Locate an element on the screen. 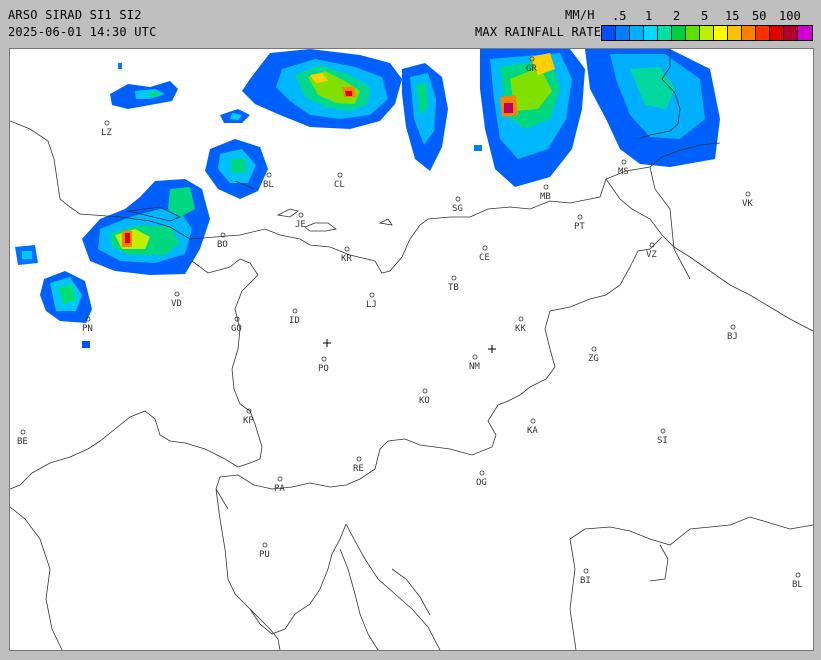 This screenshot has height=660, width=821. radar-title: ARSO SIRAD SI1 SI2 is located at coordinates (75, 15).